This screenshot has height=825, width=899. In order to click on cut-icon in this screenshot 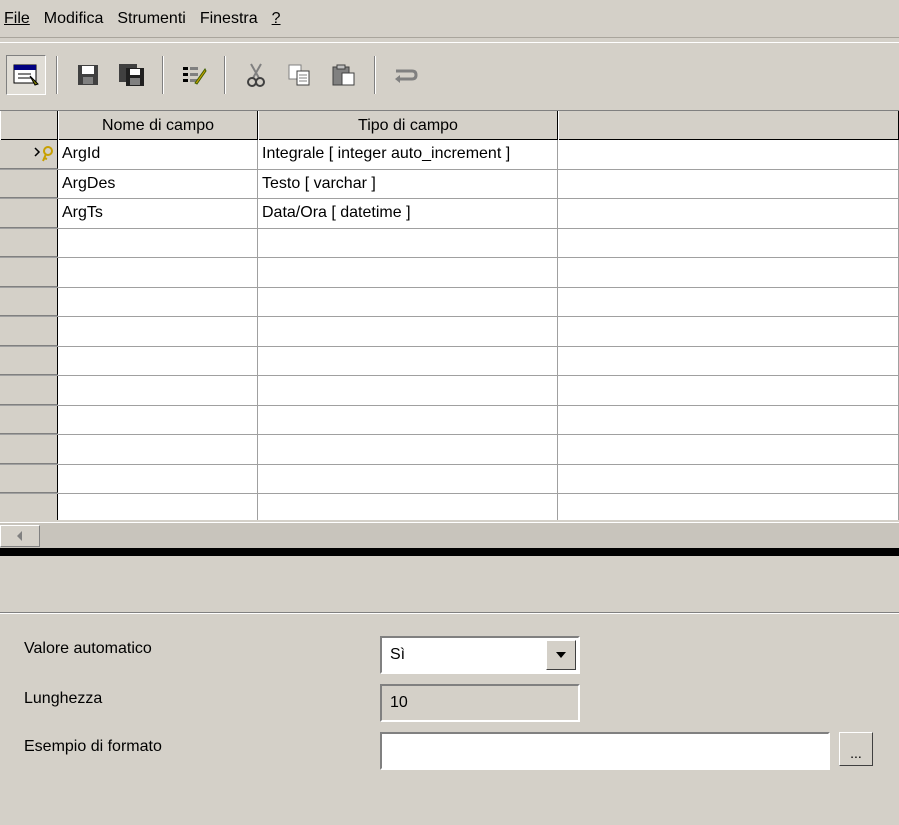, I will do `click(256, 75)`.